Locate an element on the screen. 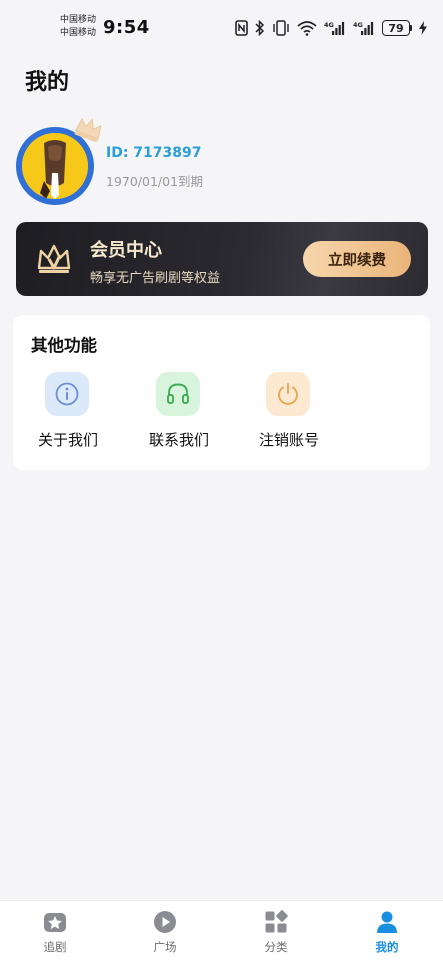 The height and width of the screenshot is (960, 443). renew-button: 立即续费 is located at coordinates (357, 259).